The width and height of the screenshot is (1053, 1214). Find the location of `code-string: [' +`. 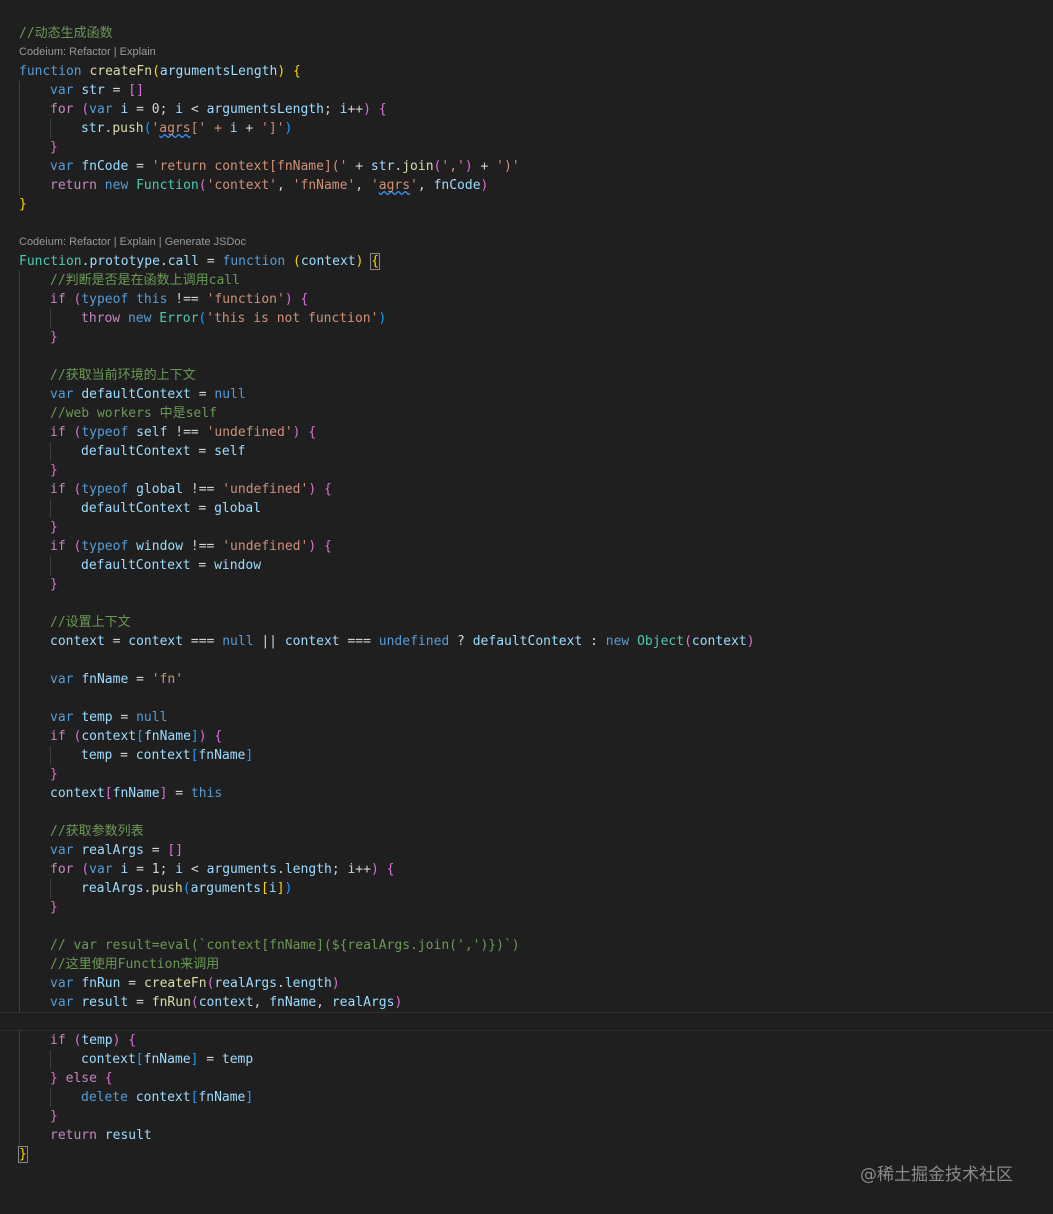

code-string: [' + is located at coordinates (210, 128).